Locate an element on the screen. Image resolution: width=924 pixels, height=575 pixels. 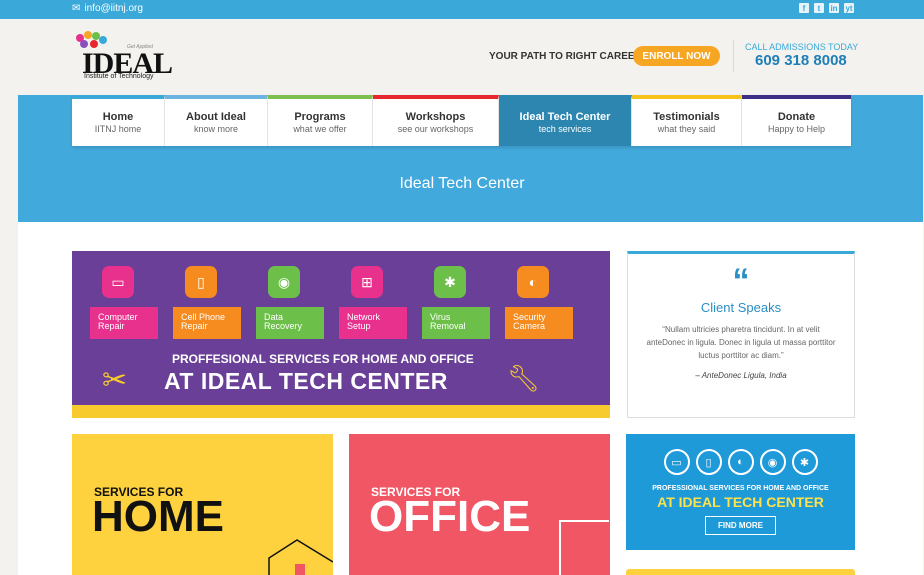
nav-sublabel: what they said is located at coordinates (686, 129).